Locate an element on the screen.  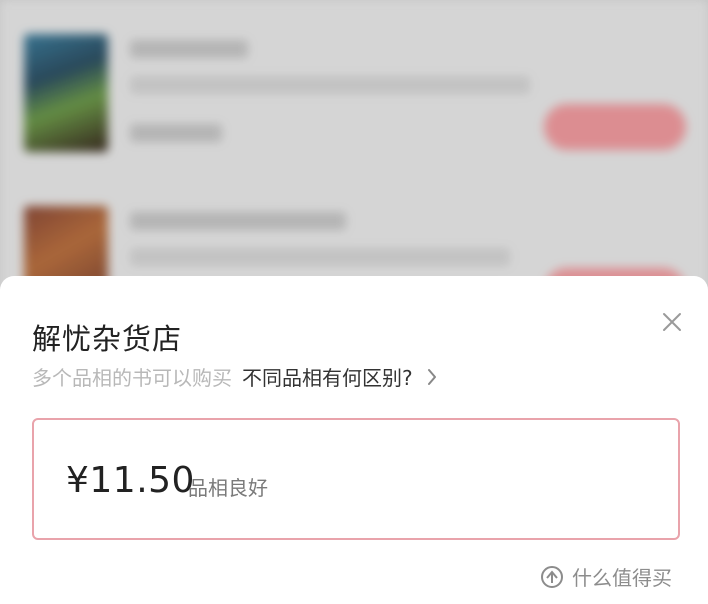
sheet-subtitle: 多个品相的书可以购买 不同品相有何区别? is located at coordinates (234, 376).